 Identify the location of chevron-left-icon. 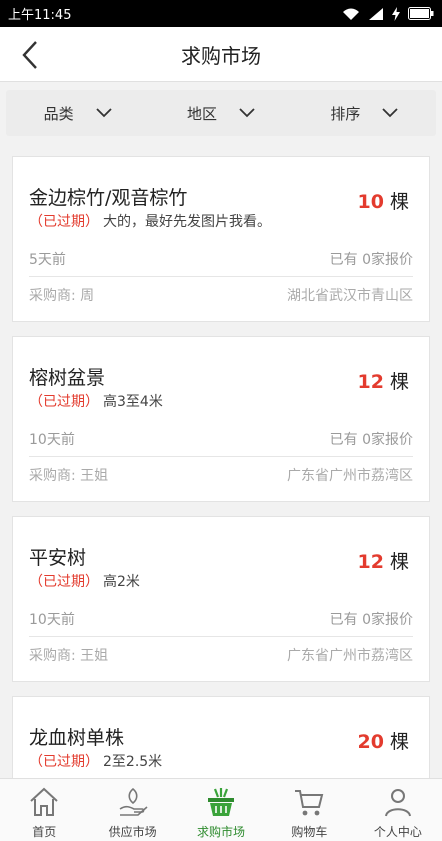
(29, 55).